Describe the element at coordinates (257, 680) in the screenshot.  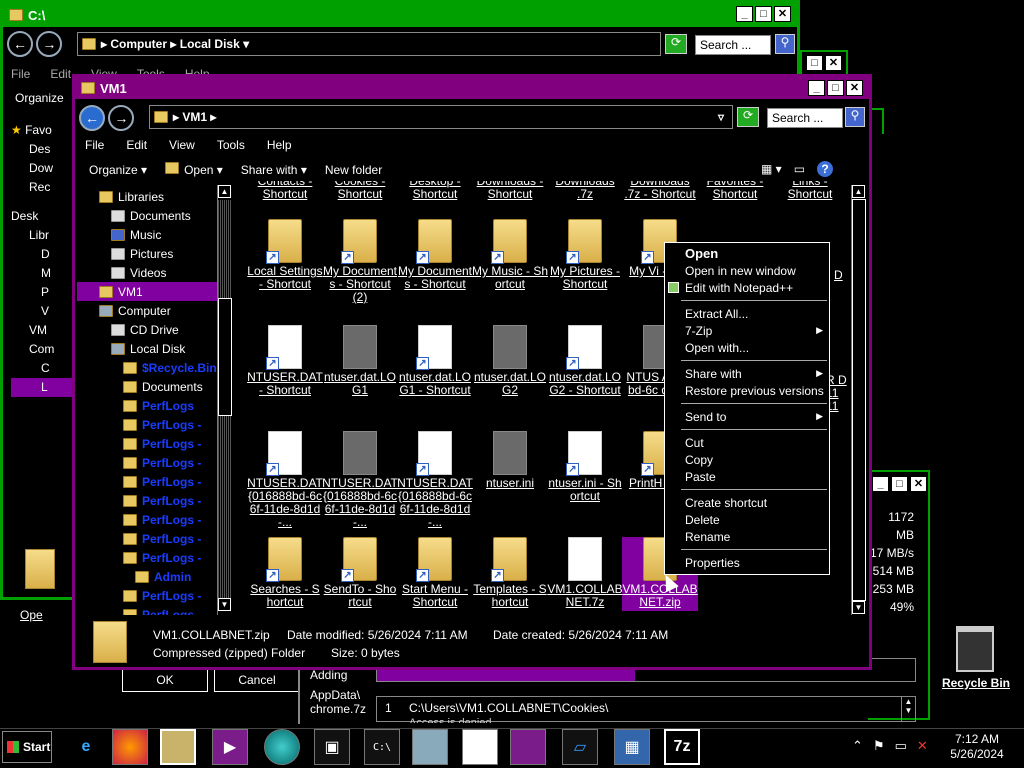
I see `cancel-button: Cancel` at that location.